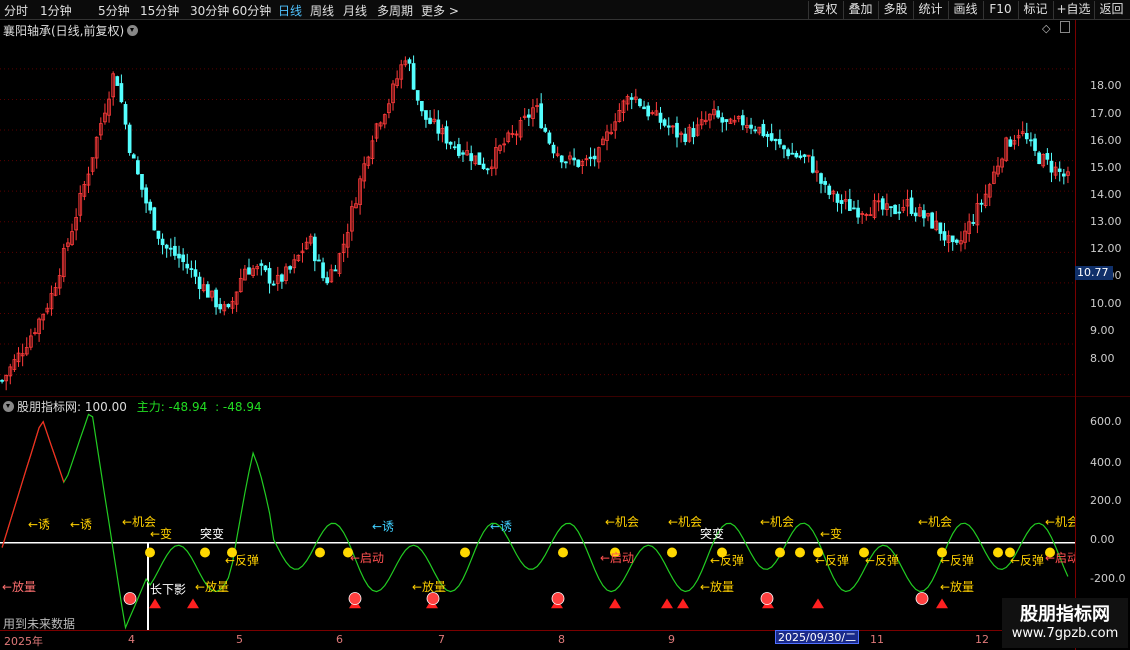 This screenshot has height=650, width=1130. What do you see at coordinates (615, 603) in the screenshot?
I see `signal-triangle` at bounding box center [615, 603].